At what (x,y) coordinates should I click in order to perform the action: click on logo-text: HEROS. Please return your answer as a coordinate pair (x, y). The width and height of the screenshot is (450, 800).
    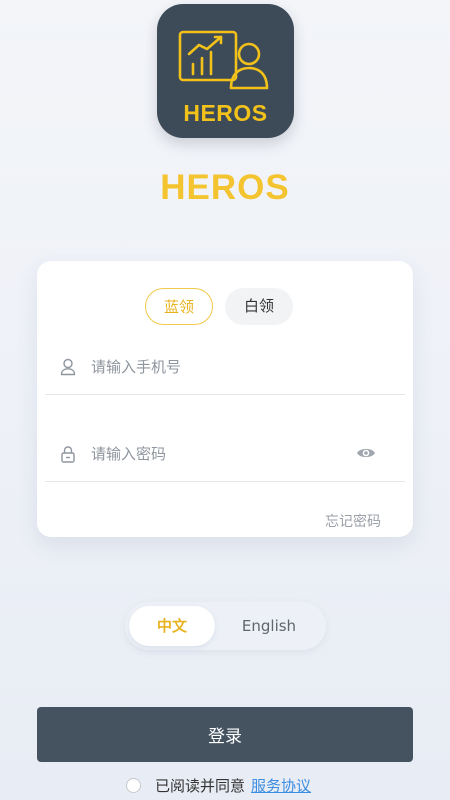
    Looking at the image, I should click on (225, 113).